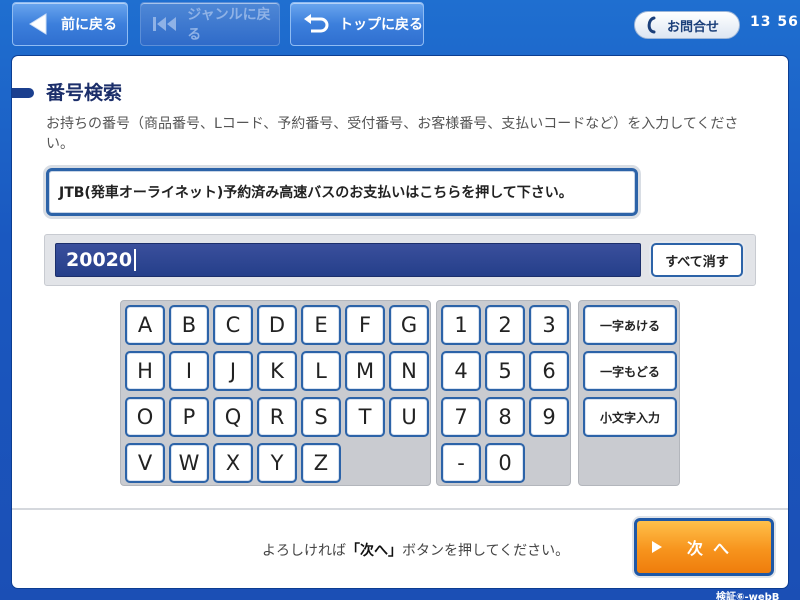 This screenshot has height=600, width=800. I want to click on clear-all-label: すべて消す, so click(697, 262).